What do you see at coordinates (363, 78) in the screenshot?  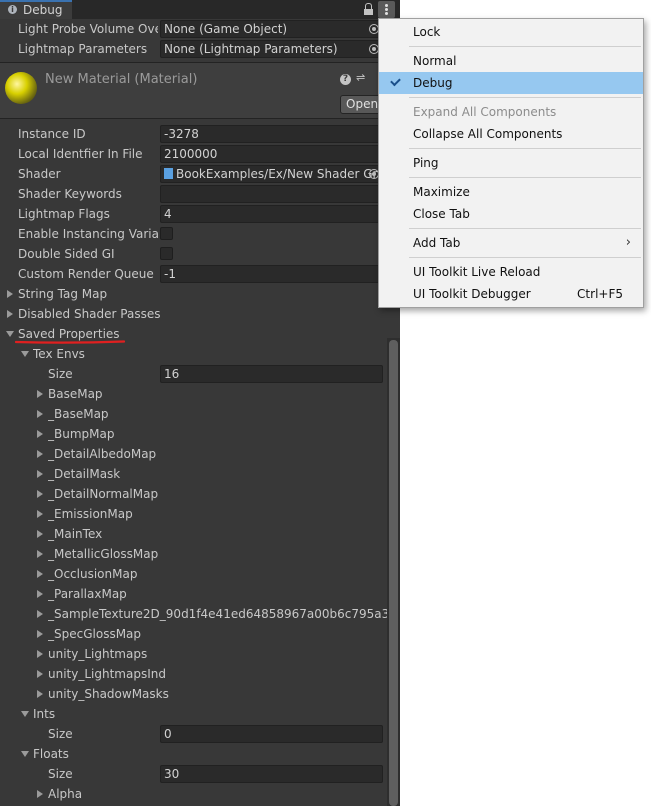 I see `presets-icon: ⇌` at bounding box center [363, 78].